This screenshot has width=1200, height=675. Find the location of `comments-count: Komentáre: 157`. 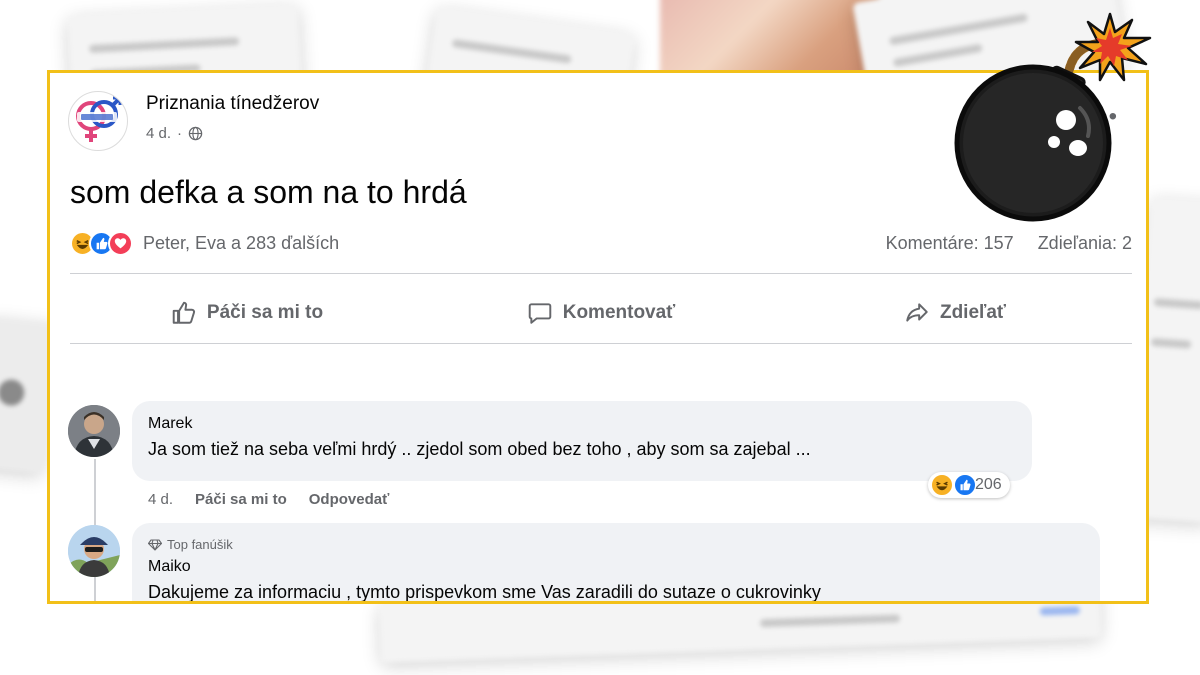

comments-count: Komentáre: 157 is located at coordinates (950, 243).